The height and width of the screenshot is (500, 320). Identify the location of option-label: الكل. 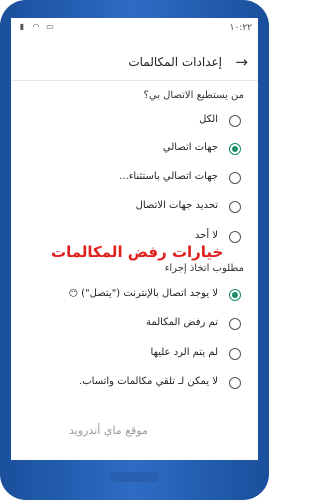
(208, 119).